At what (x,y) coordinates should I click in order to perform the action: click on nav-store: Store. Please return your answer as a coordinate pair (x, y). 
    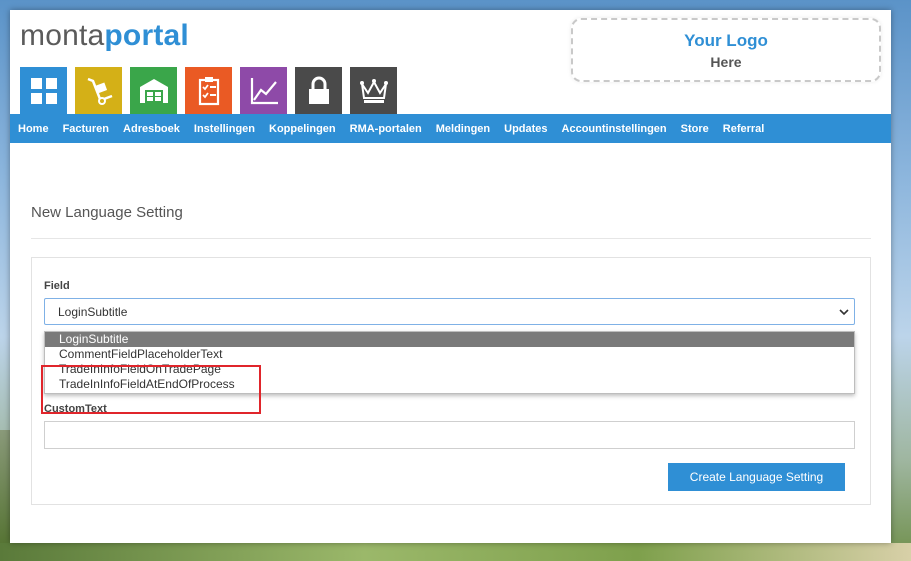
    Looking at the image, I should click on (695, 129).